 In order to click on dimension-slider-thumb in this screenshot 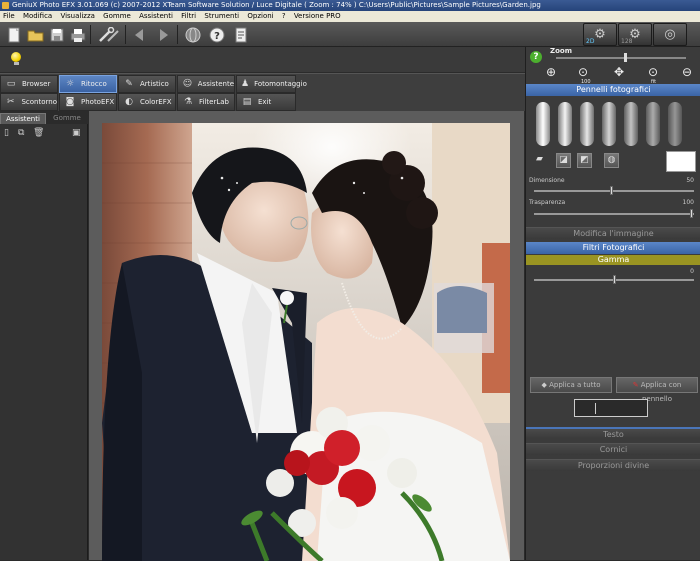, I will do `click(611, 190)`.